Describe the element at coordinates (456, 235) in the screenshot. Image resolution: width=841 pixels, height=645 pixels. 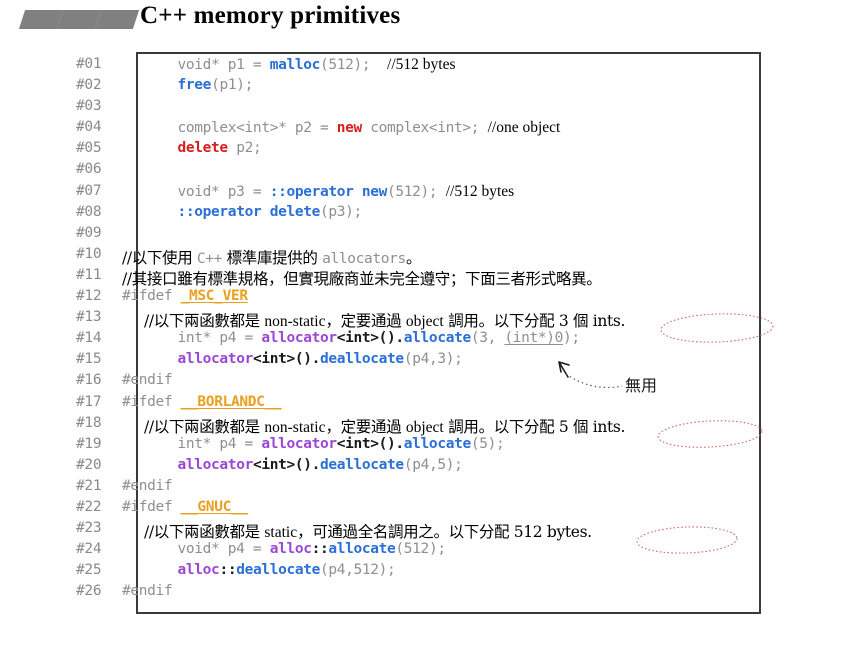
I see `code-line: #09` at that location.